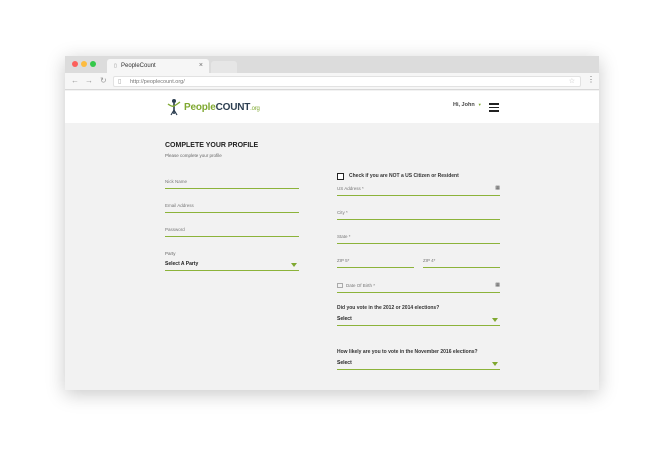 This screenshot has width=663, height=462. What do you see at coordinates (255, 109) in the screenshot?
I see `logo-org: .org` at bounding box center [255, 109].